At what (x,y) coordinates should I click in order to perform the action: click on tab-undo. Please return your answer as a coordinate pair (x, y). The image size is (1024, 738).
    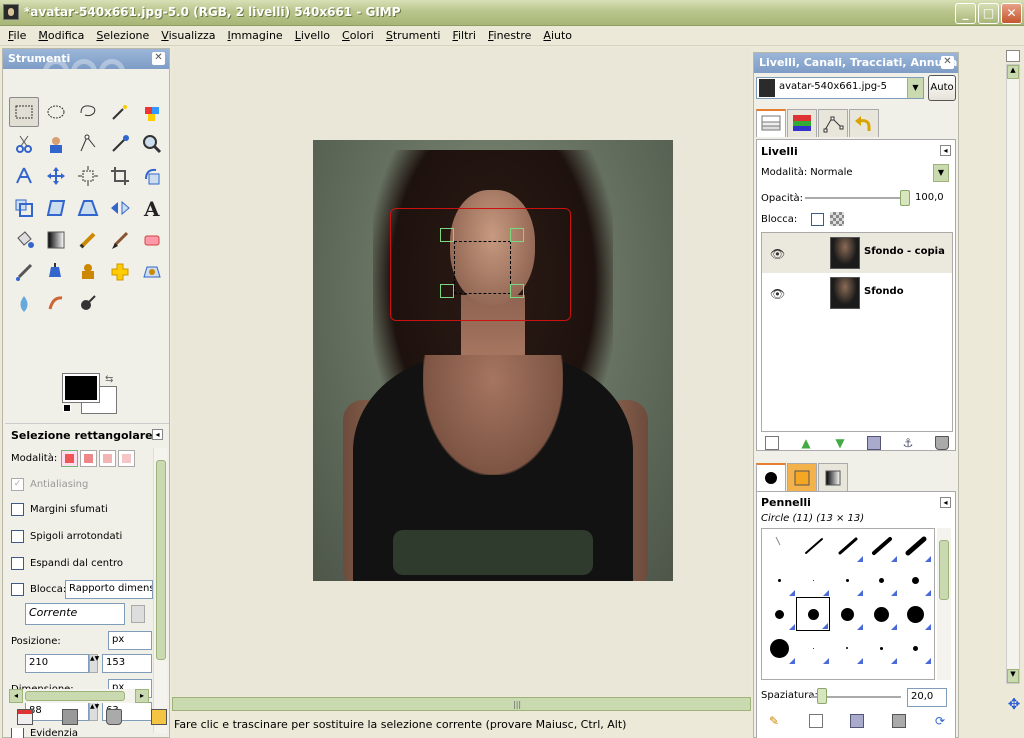
    Looking at the image, I should click on (864, 123).